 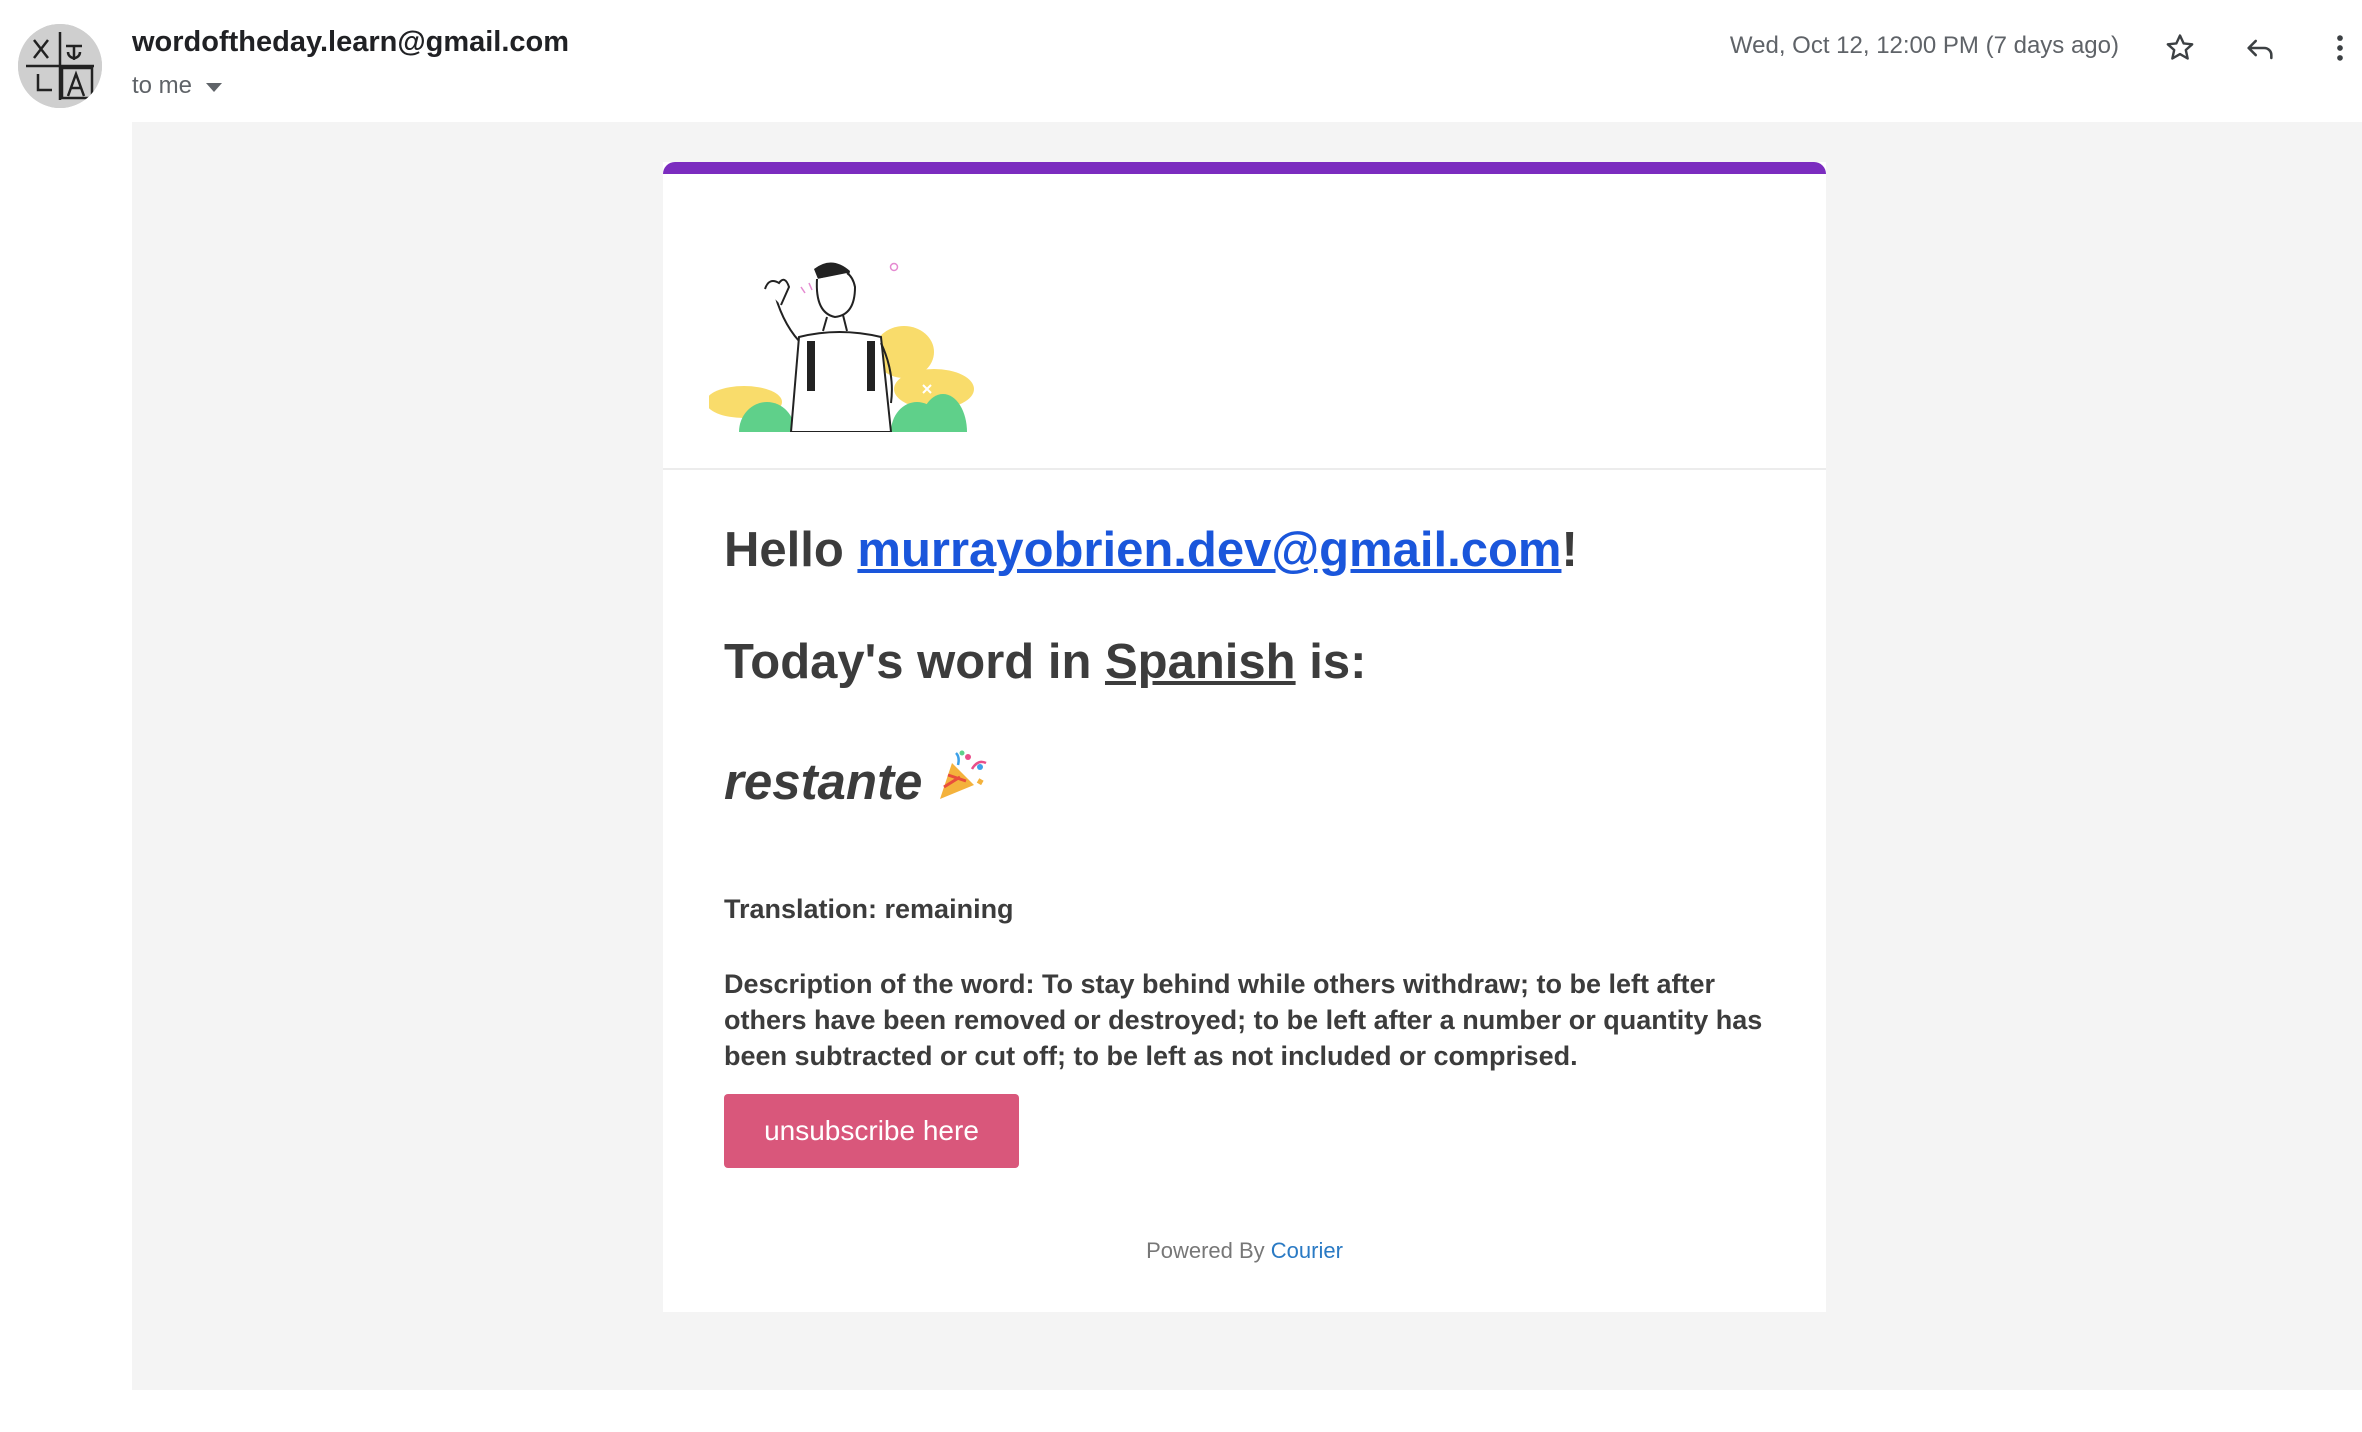 I want to click on word-intro-suffix: is:, so click(x=1331, y=662).